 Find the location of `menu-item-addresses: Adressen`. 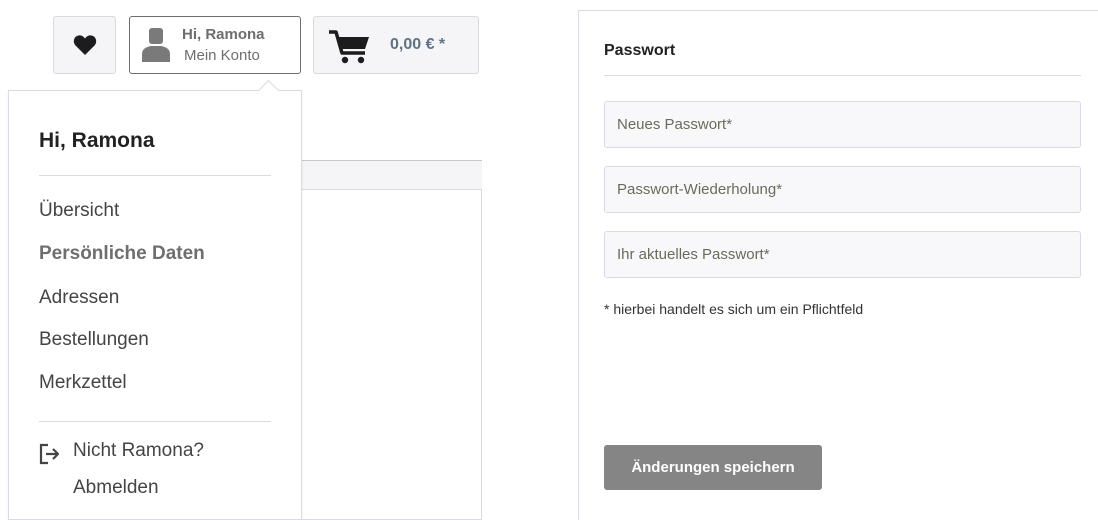

menu-item-addresses: Adressen is located at coordinates (79, 298).